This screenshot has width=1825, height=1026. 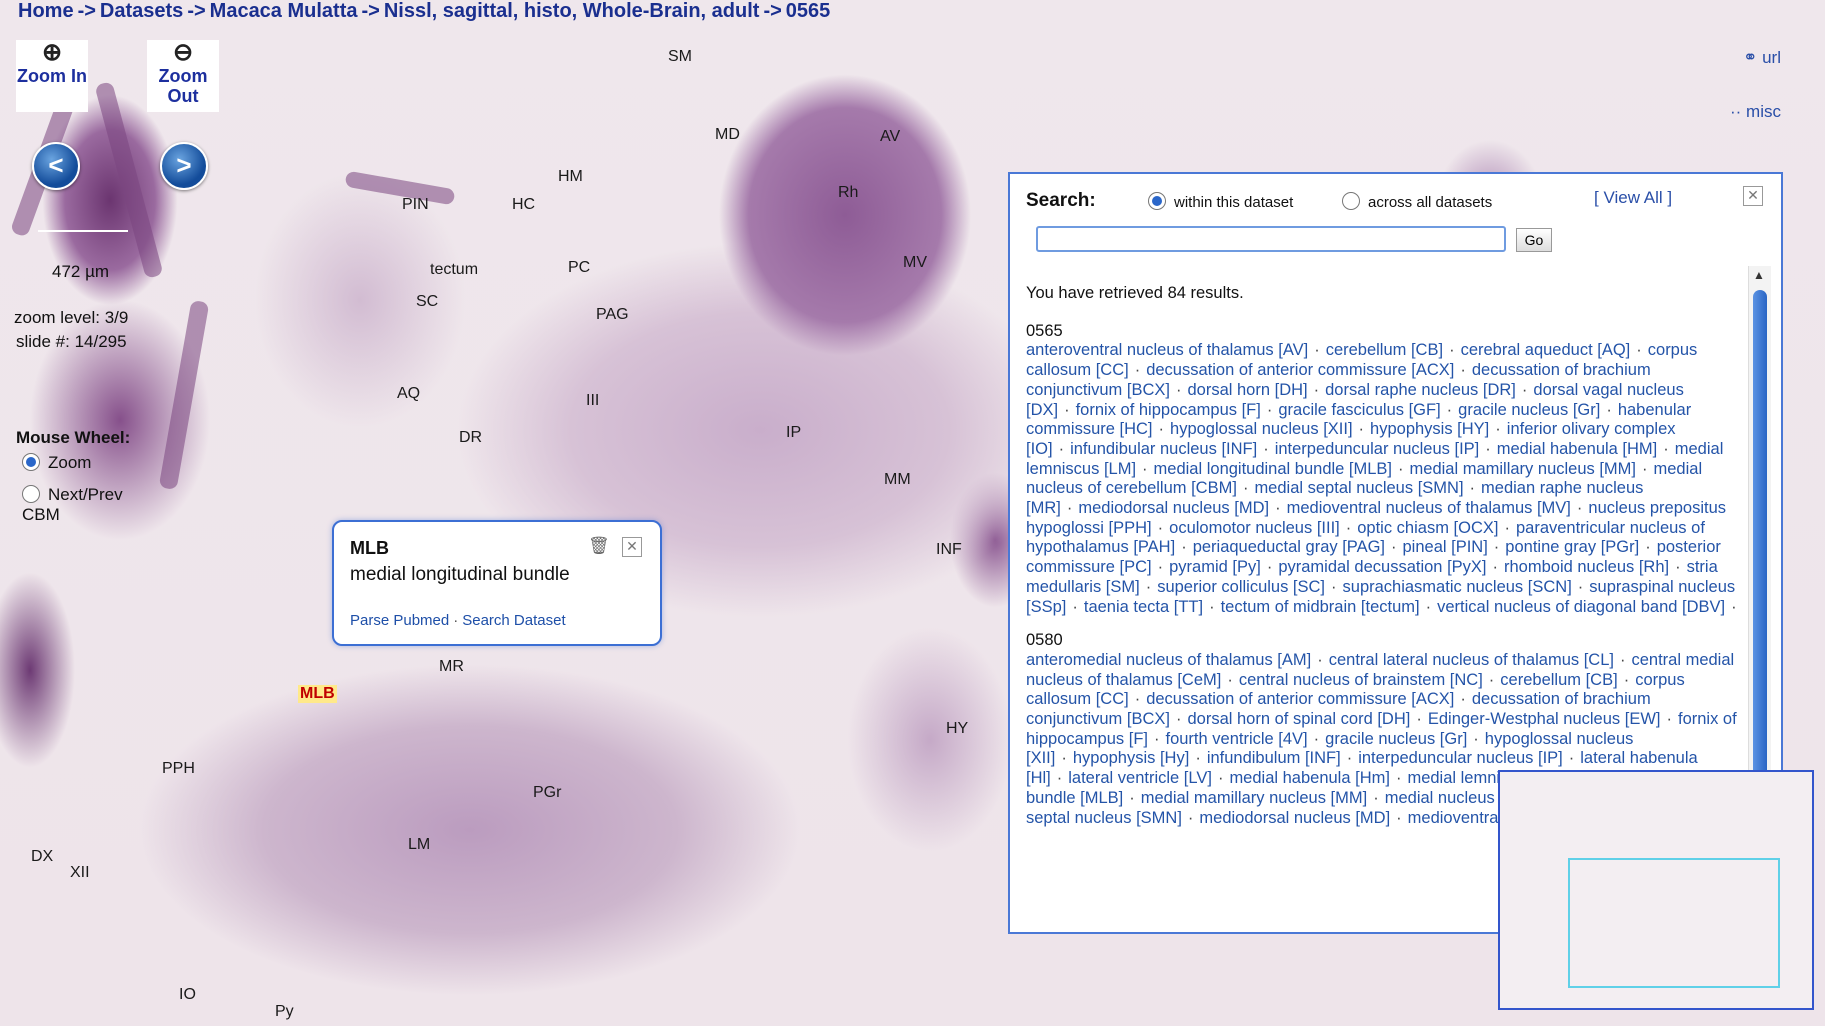 I want to click on region-label: Py, so click(x=284, y=1012).